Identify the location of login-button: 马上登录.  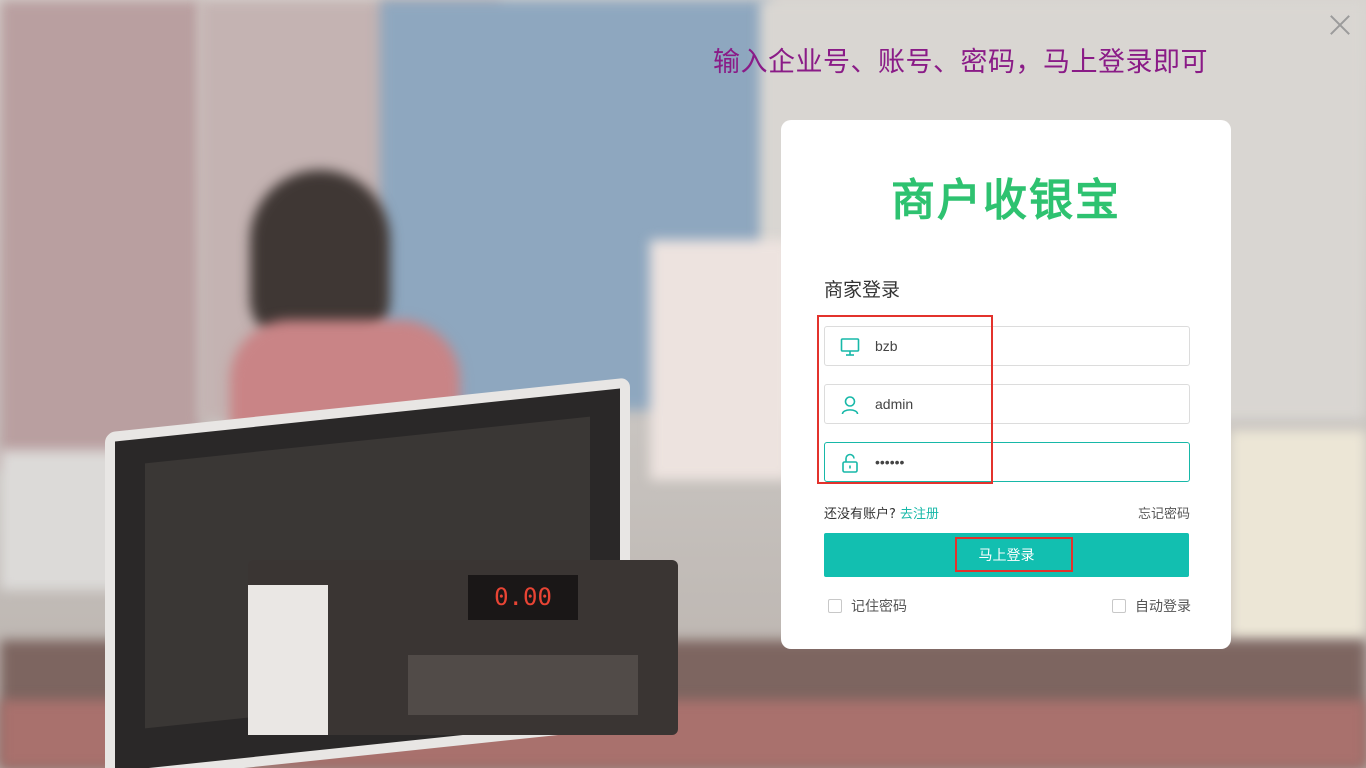
(1006, 555).